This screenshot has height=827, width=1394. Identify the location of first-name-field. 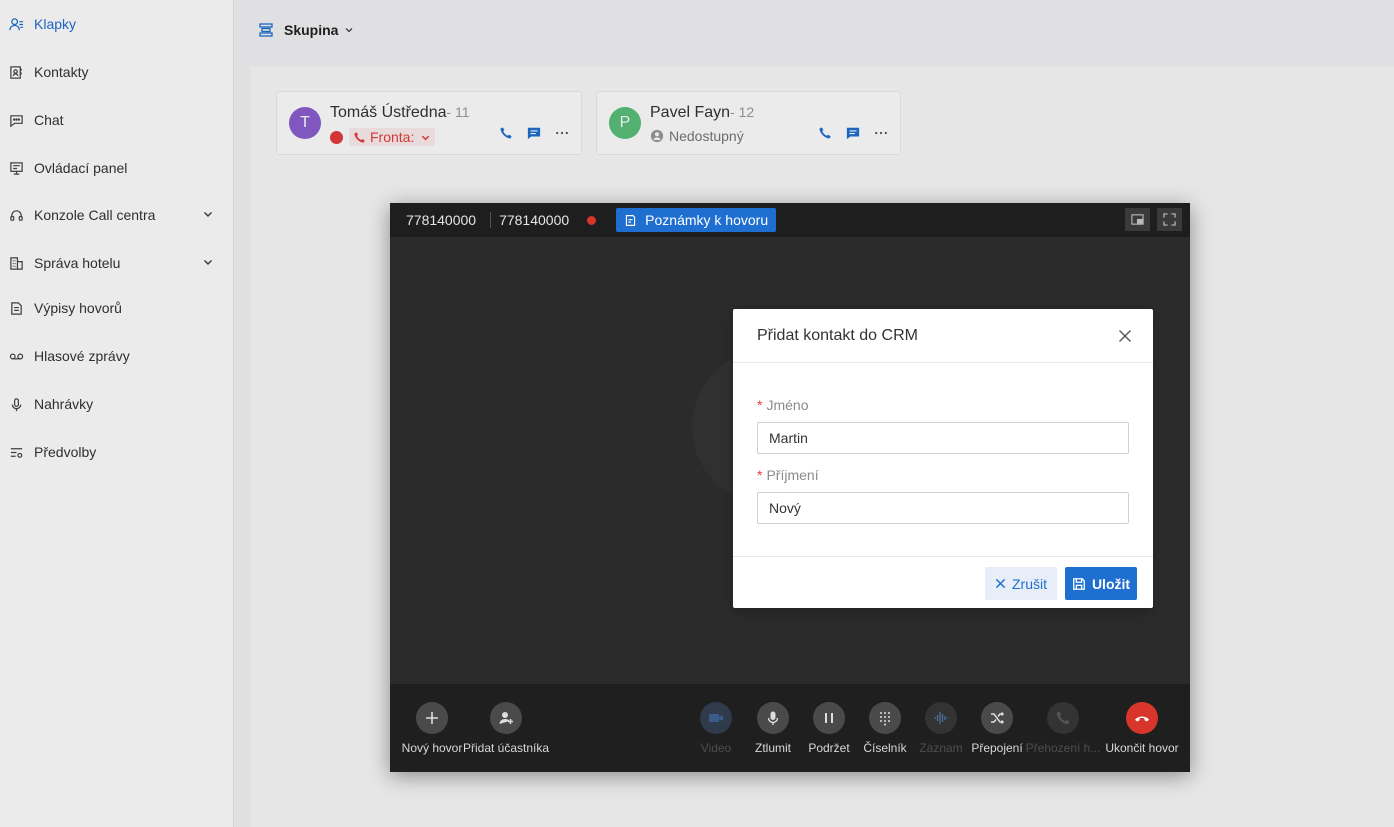
(943, 438).